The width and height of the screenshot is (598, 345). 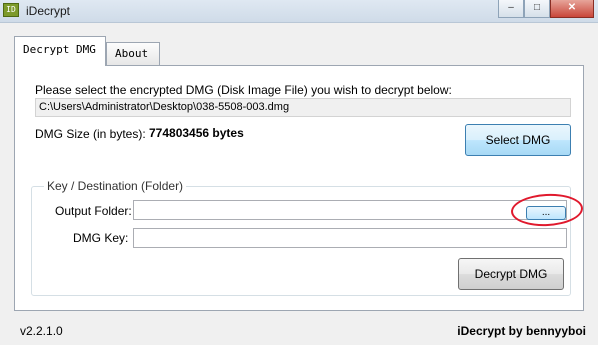 I want to click on decrypt-dmg-button: Decrypt DMG, so click(x=511, y=274).